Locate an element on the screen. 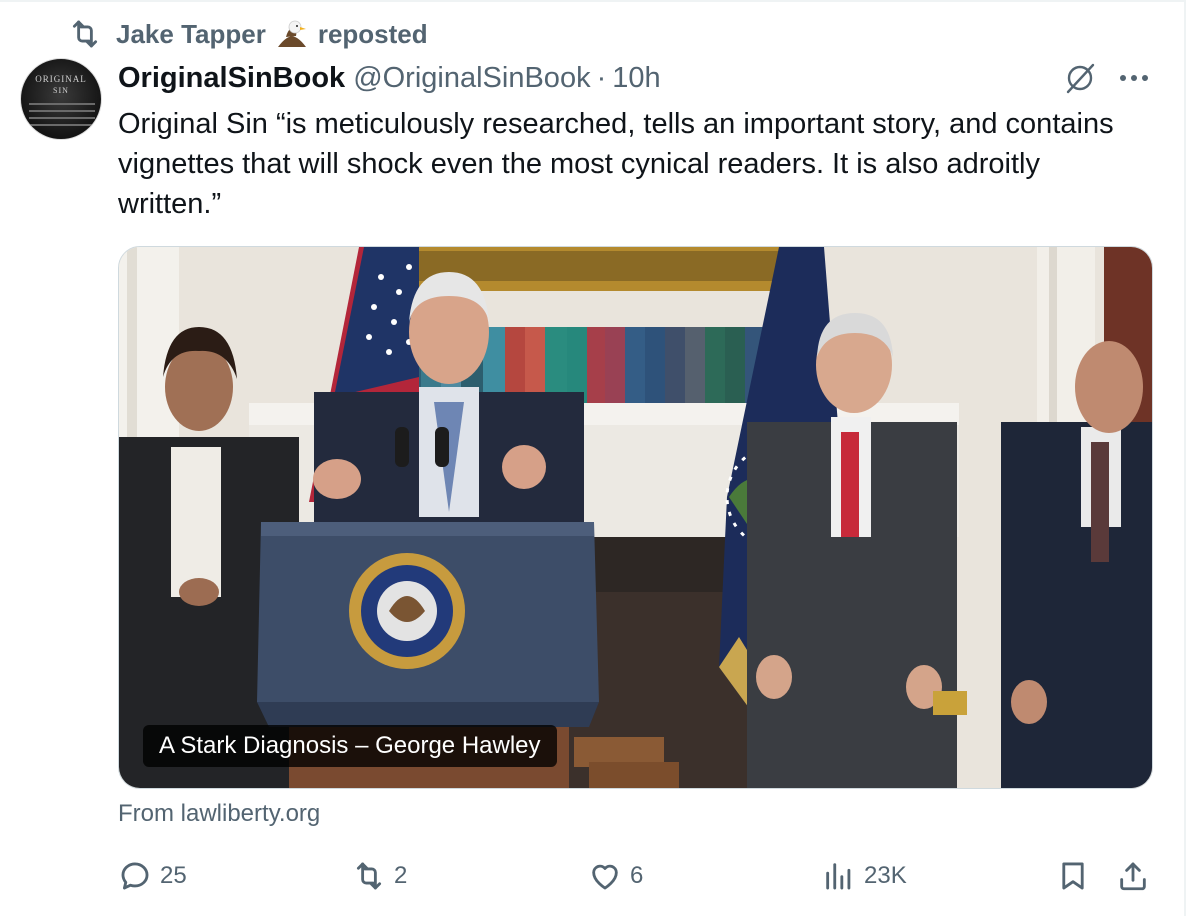 This screenshot has width=1186, height=916. top-divider is located at coordinates (593, 1).